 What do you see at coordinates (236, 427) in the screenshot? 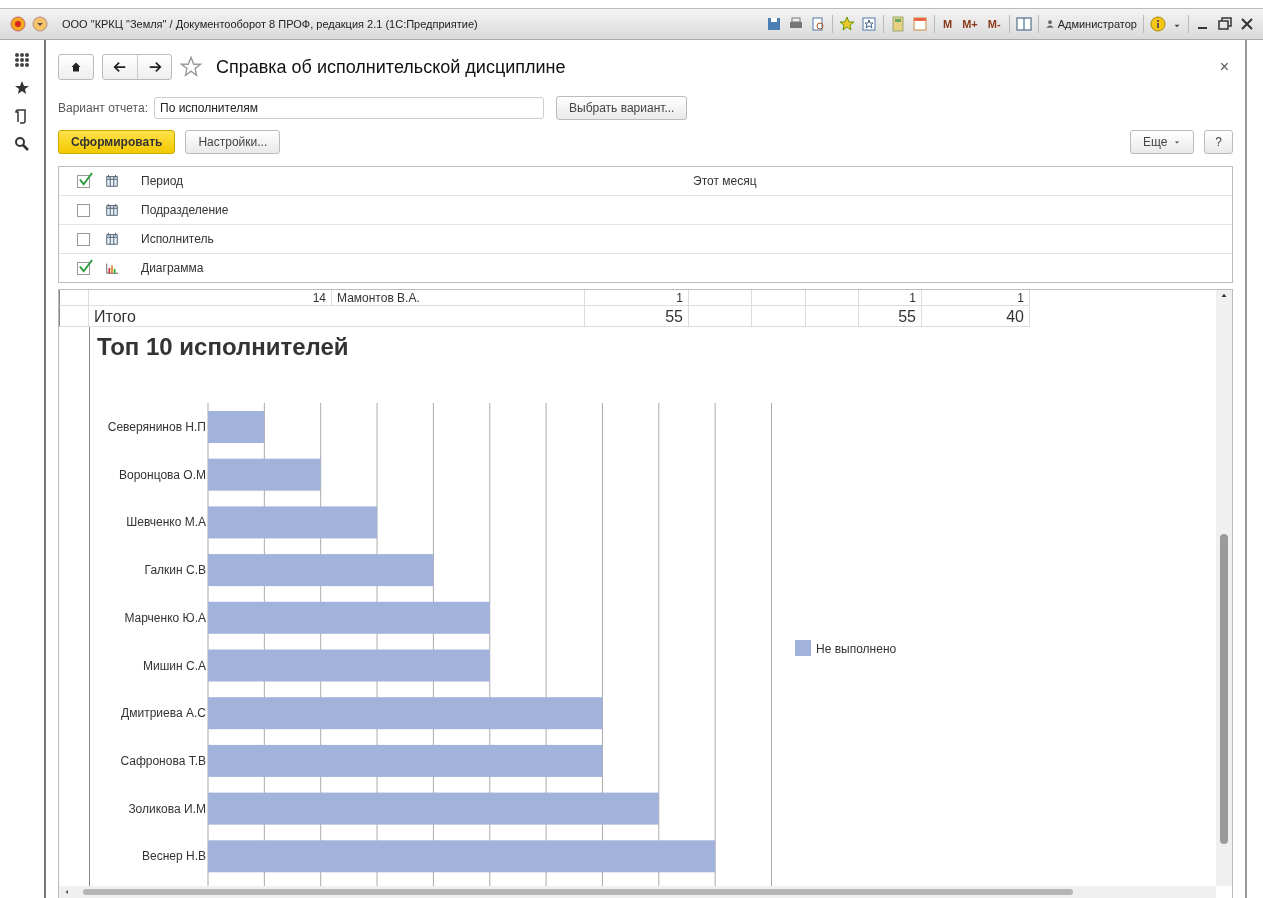
I see `bar` at bounding box center [236, 427].